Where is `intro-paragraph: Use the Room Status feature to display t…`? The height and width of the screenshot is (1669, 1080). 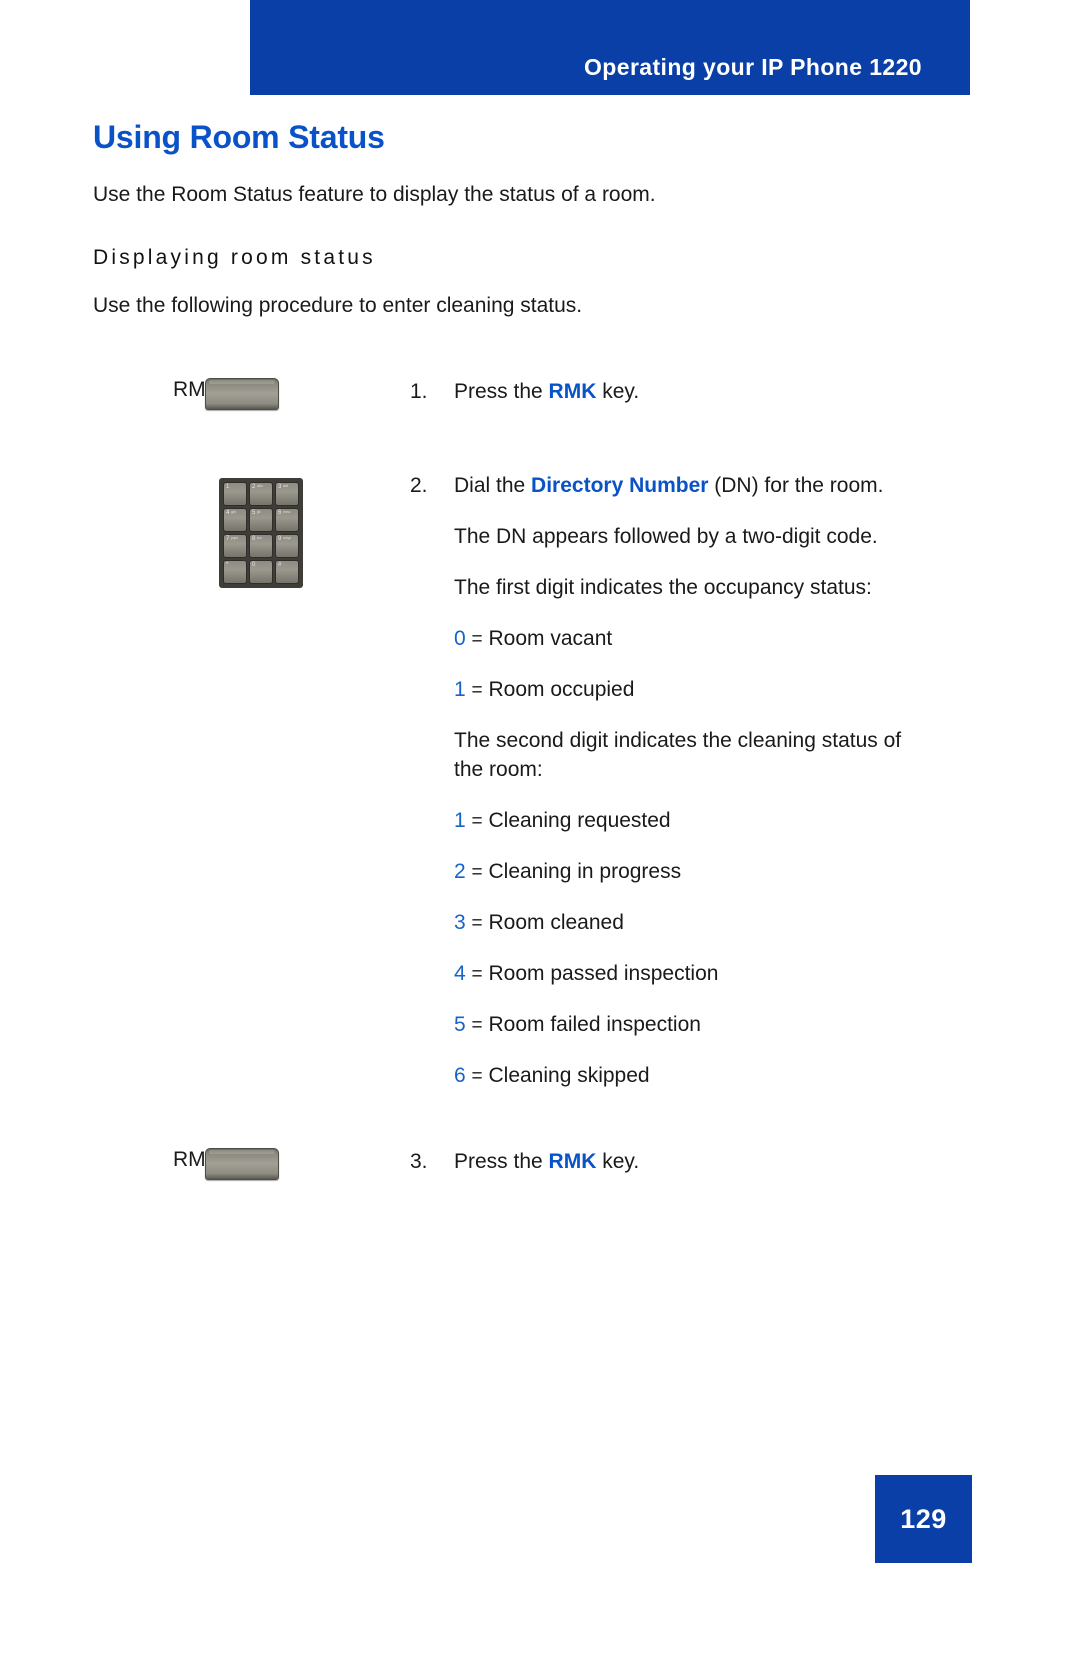 intro-paragraph: Use the Room Status feature to display t… is located at coordinates (374, 195).